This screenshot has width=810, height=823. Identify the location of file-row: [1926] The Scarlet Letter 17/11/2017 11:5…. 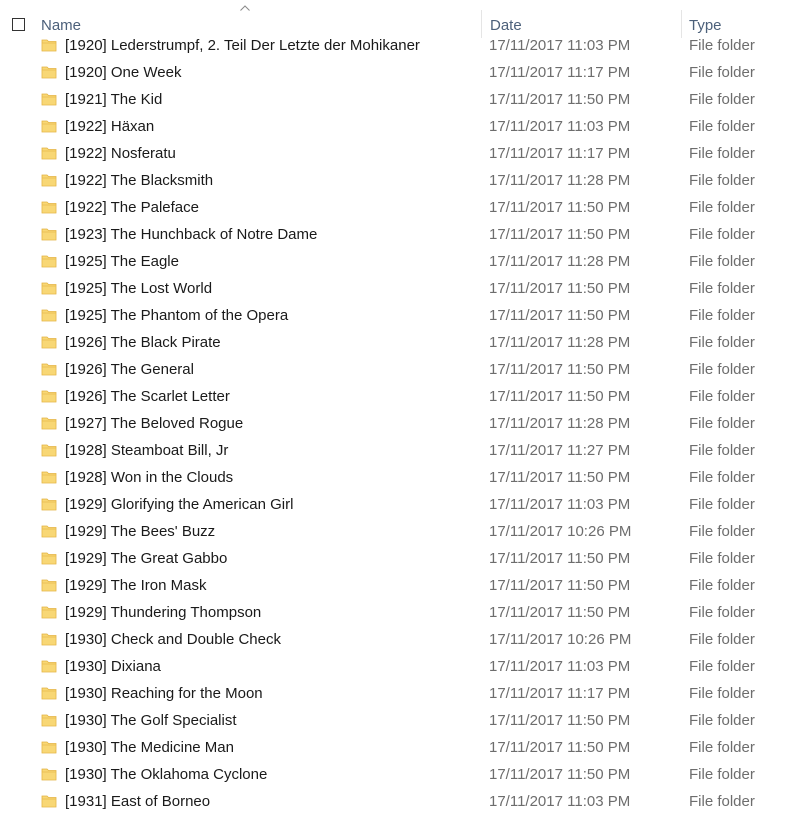
(405, 396).